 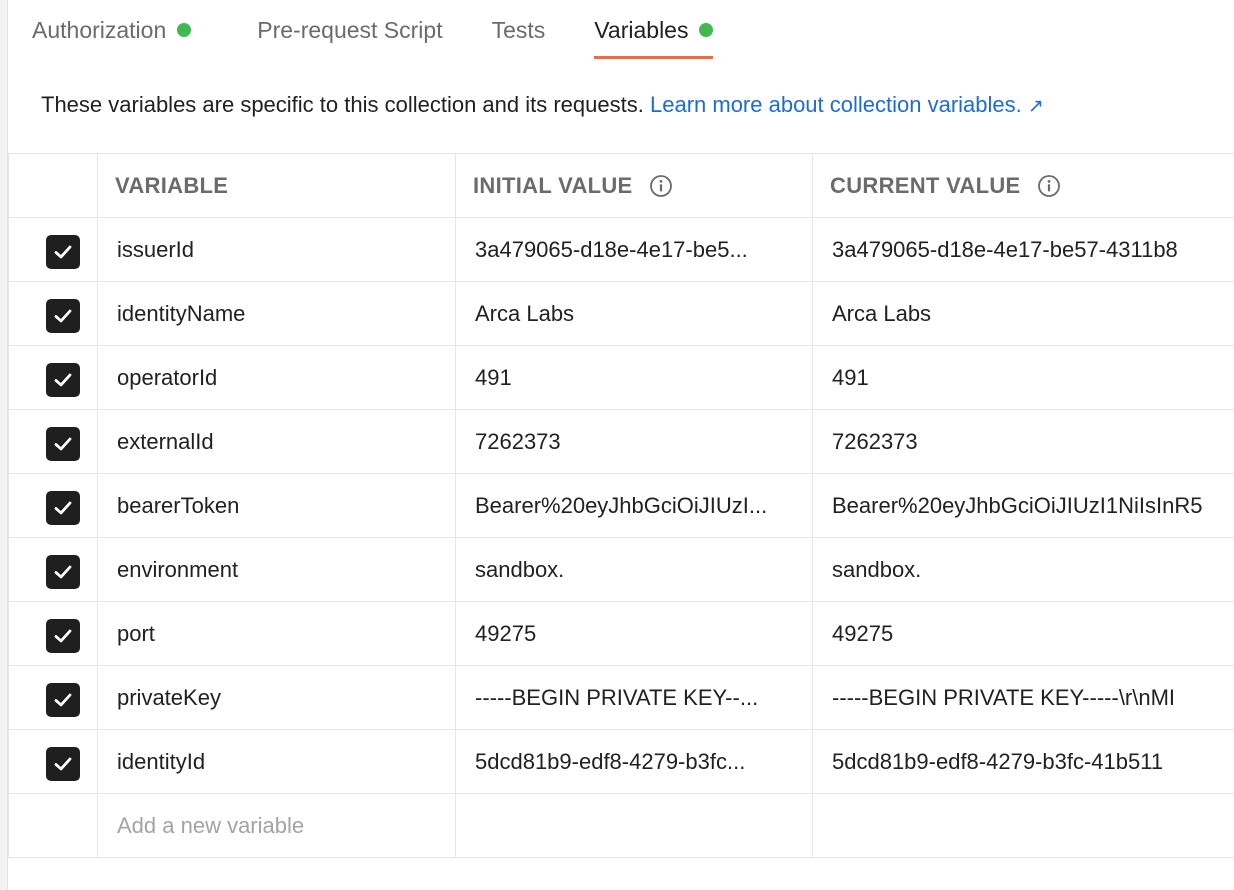 What do you see at coordinates (1023, 313) in the screenshot?
I see `current-value-cell: Arca Labs` at bounding box center [1023, 313].